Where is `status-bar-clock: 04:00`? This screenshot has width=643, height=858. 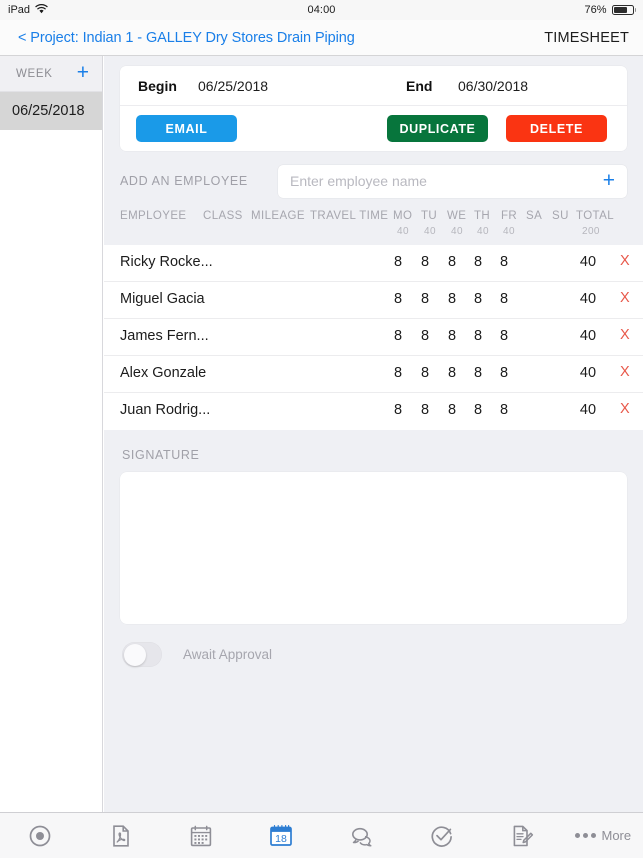 status-bar-clock: 04:00 is located at coordinates (321, 10).